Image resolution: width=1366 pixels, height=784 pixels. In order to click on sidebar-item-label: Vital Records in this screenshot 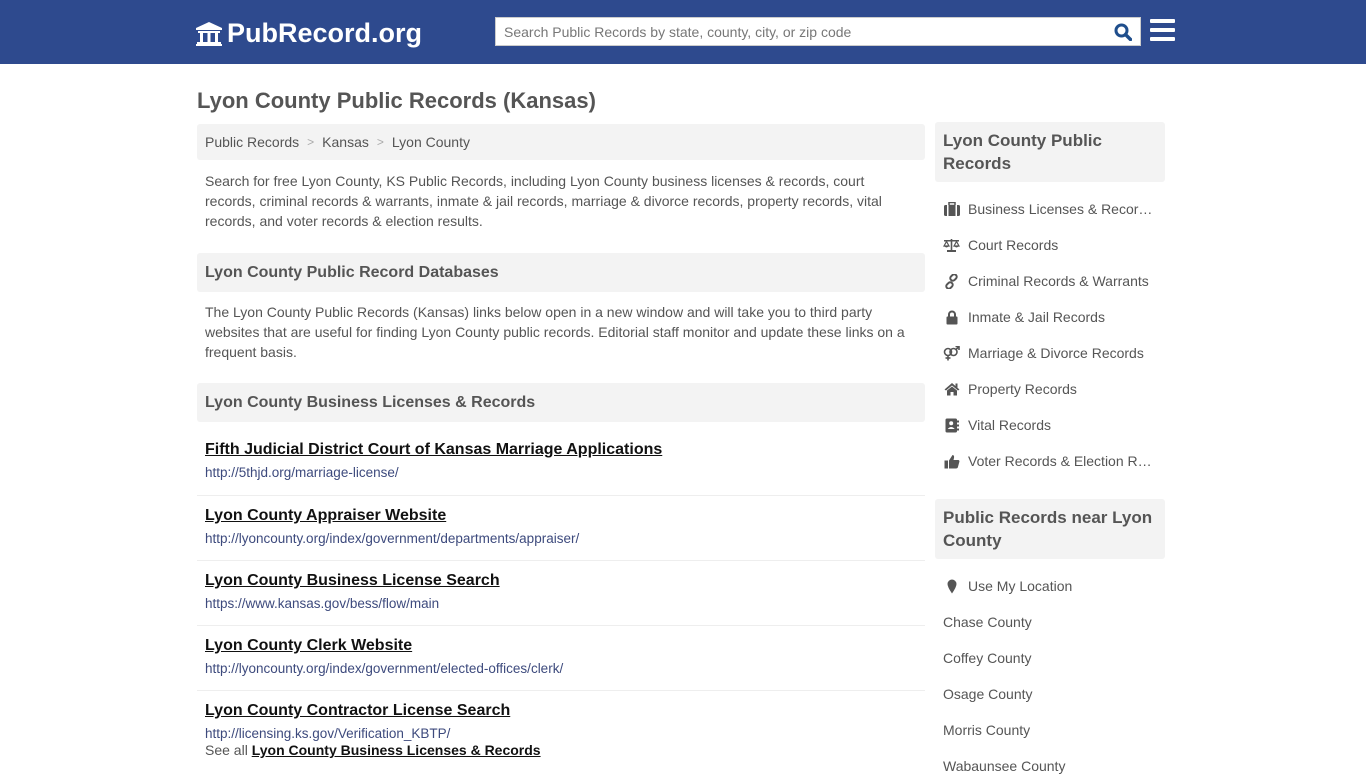, I will do `click(1010, 425)`.